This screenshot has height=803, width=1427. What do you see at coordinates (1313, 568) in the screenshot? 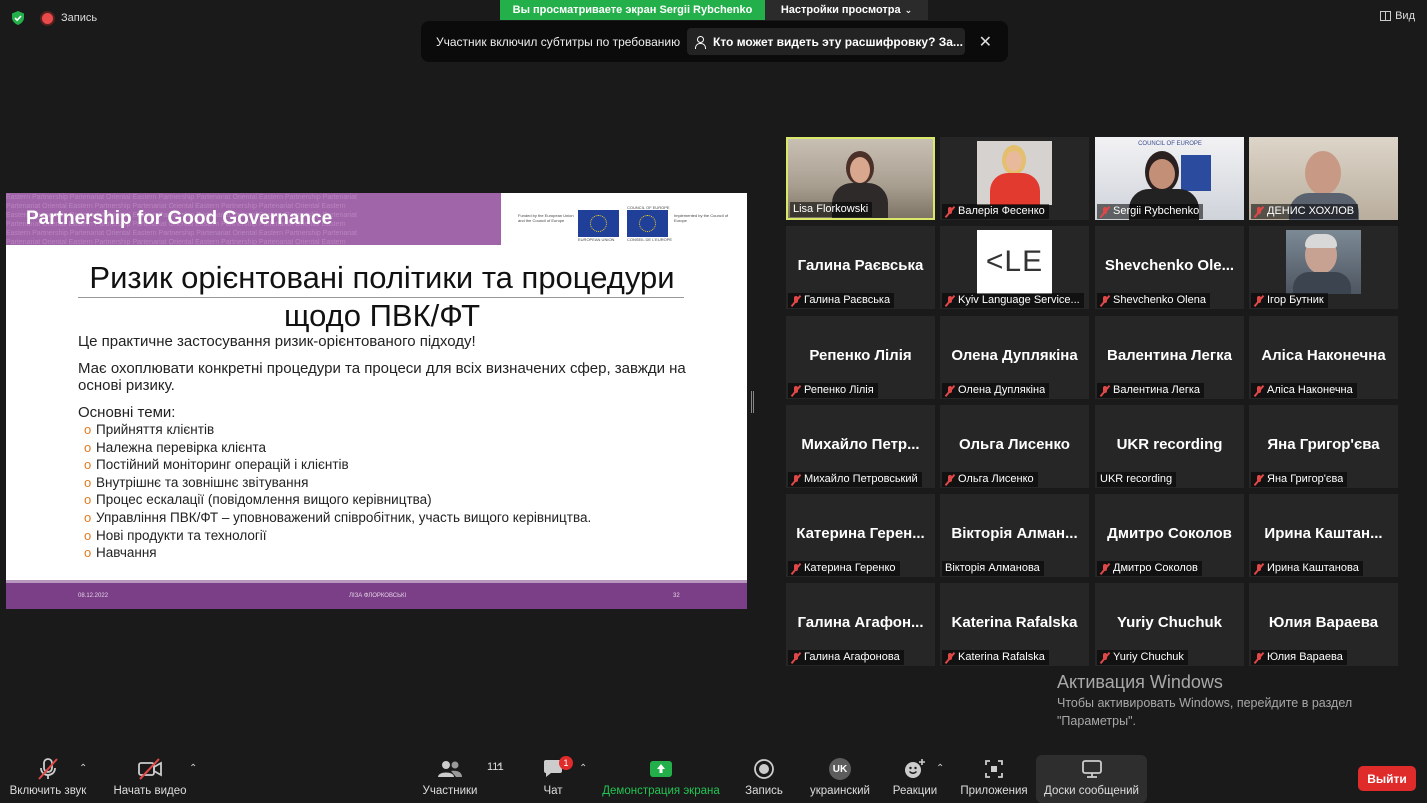
I see `participant-name-text: Ирина Каштанова` at bounding box center [1313, 568].